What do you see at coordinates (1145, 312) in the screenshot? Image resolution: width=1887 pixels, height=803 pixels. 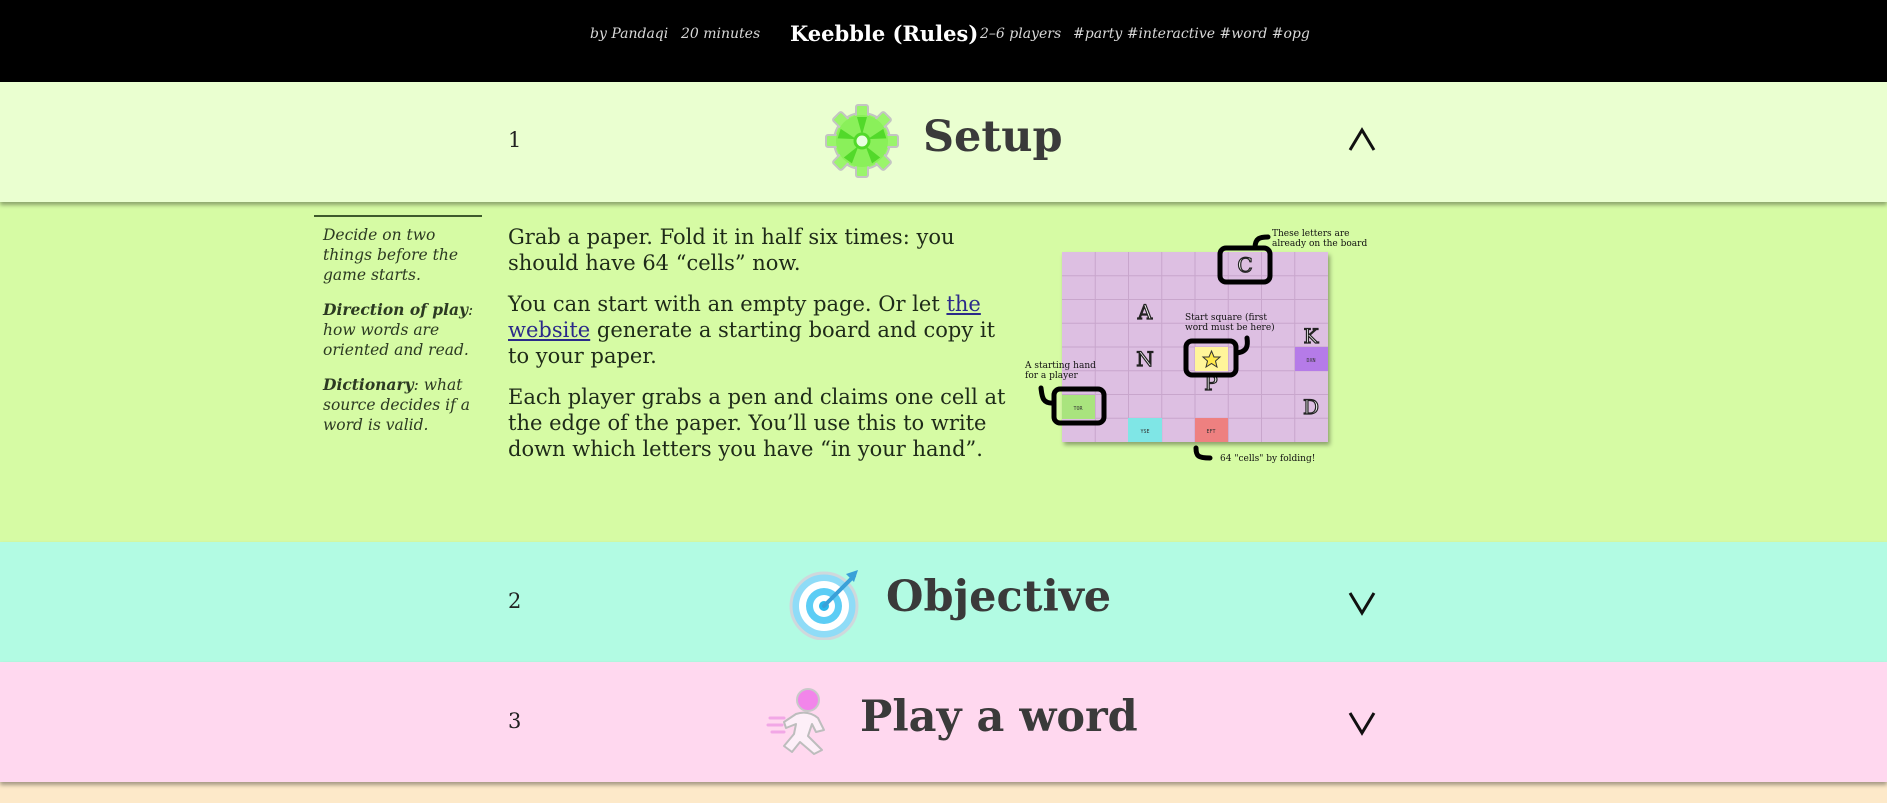 I see `board-letter: A` at bounding box center [1145, 312].